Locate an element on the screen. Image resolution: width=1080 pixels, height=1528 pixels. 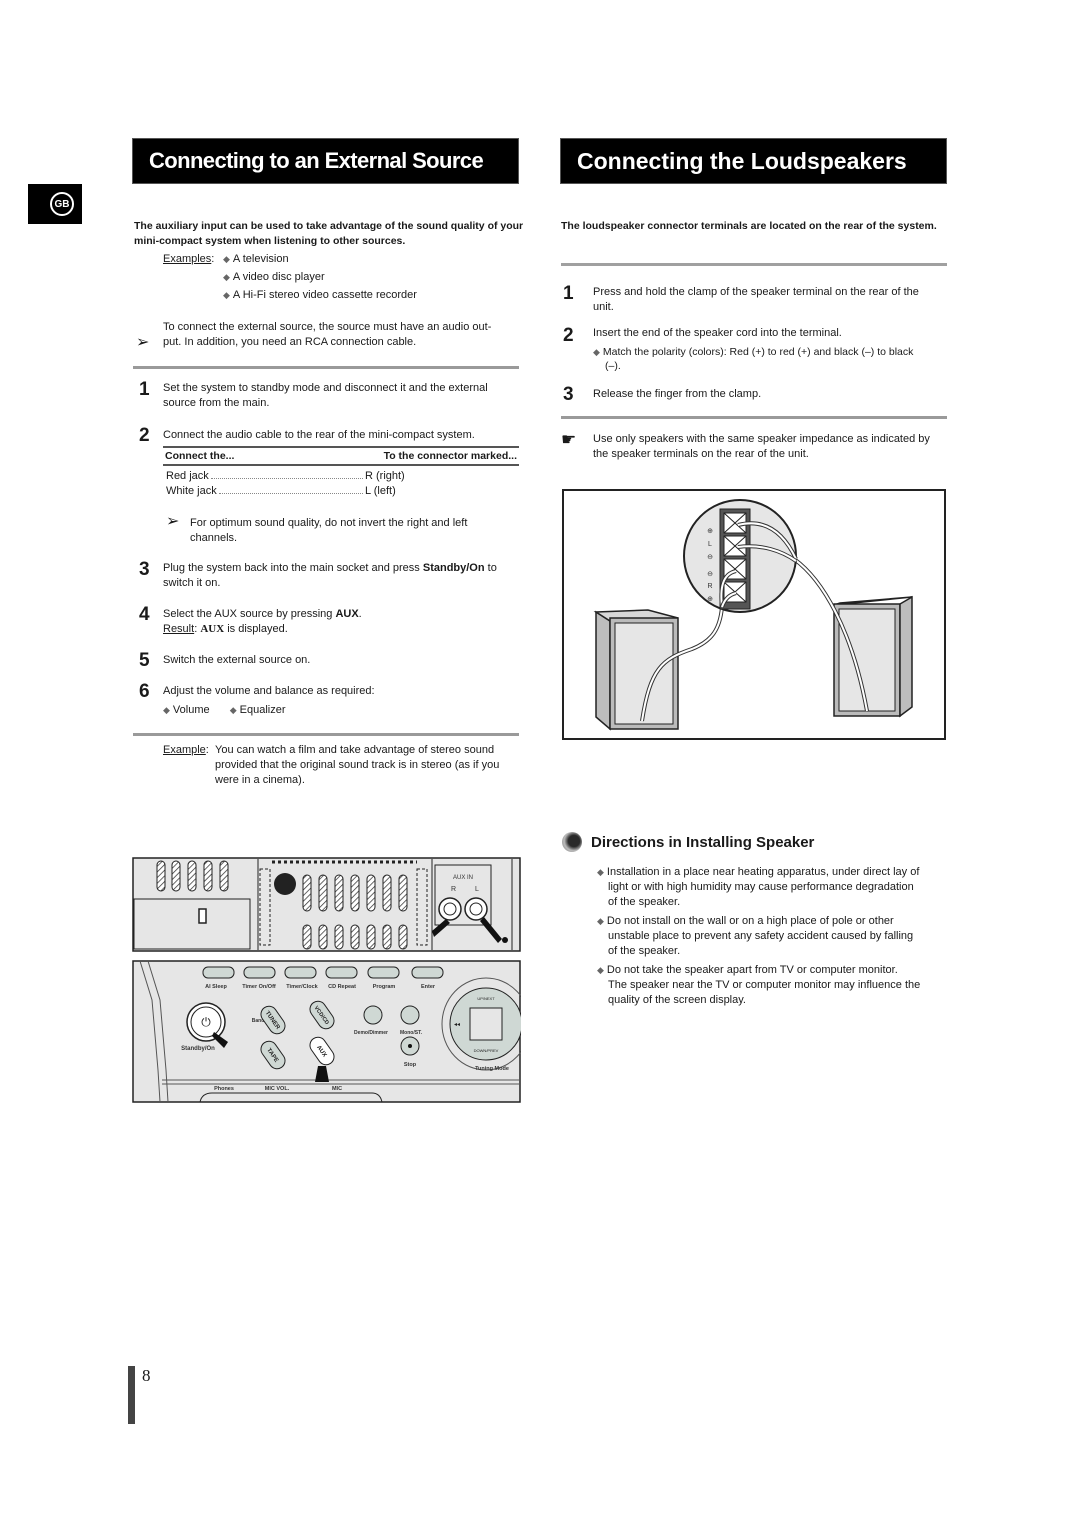
speaker-connection-diagram: ⊕ L ⊖ ⊖ R ⊕ is located at coordinates (754, 614).